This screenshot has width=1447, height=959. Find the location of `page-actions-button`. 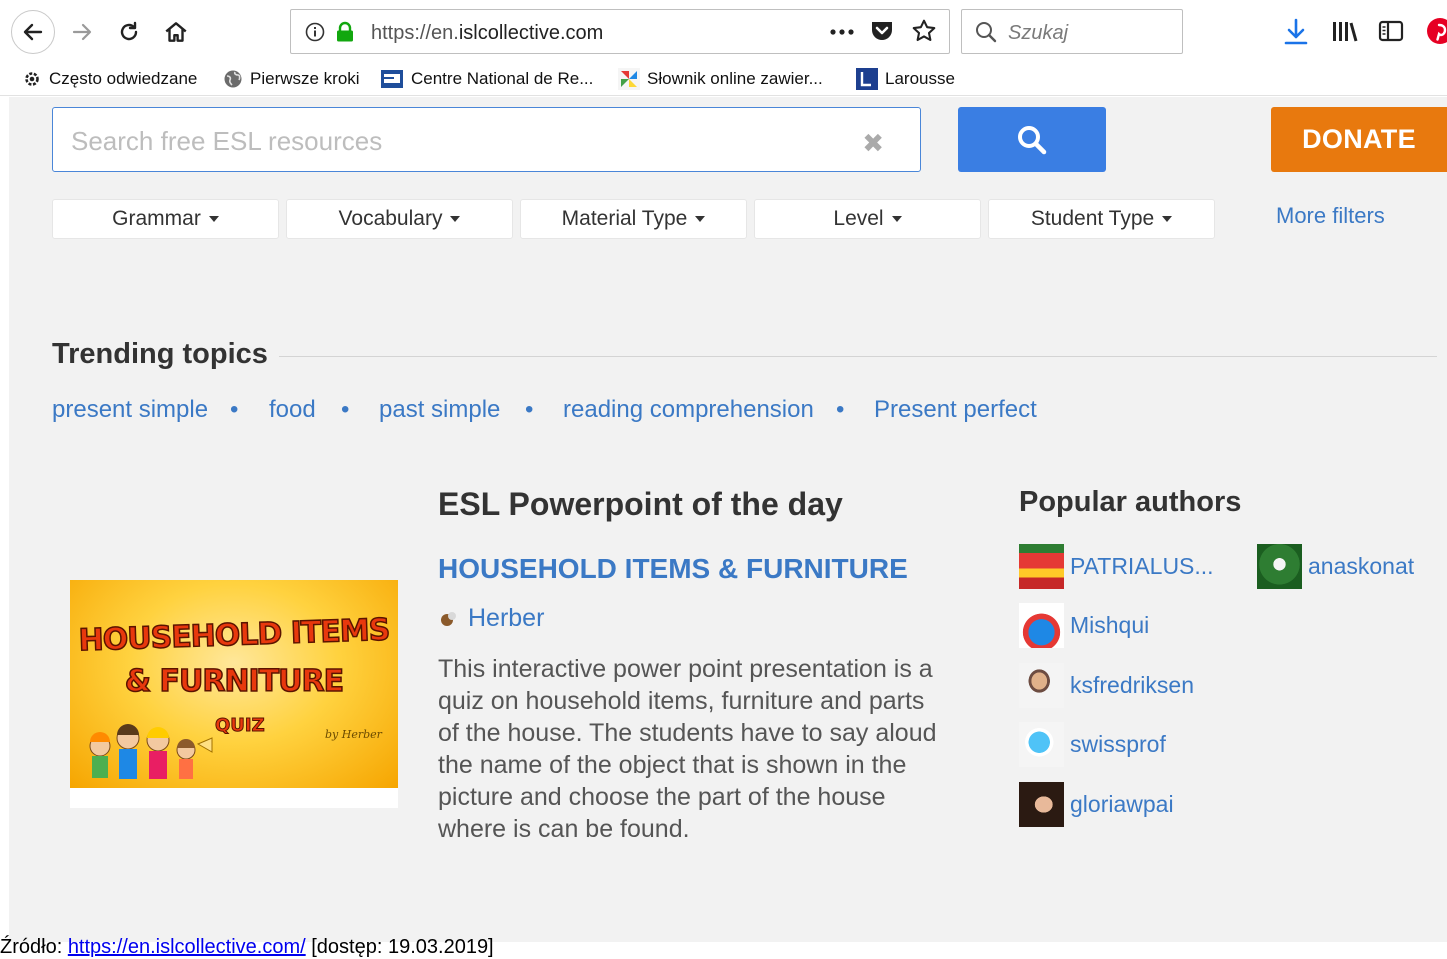

page-actions-button is located at coordinates (842, 32).